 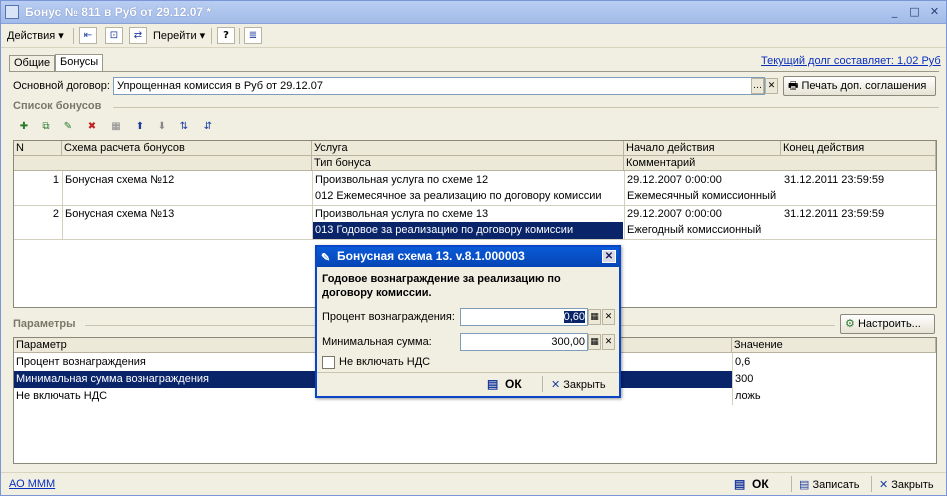 I want to click on percent-label: Процент вознаграждения:, so click(x=388, y=317).